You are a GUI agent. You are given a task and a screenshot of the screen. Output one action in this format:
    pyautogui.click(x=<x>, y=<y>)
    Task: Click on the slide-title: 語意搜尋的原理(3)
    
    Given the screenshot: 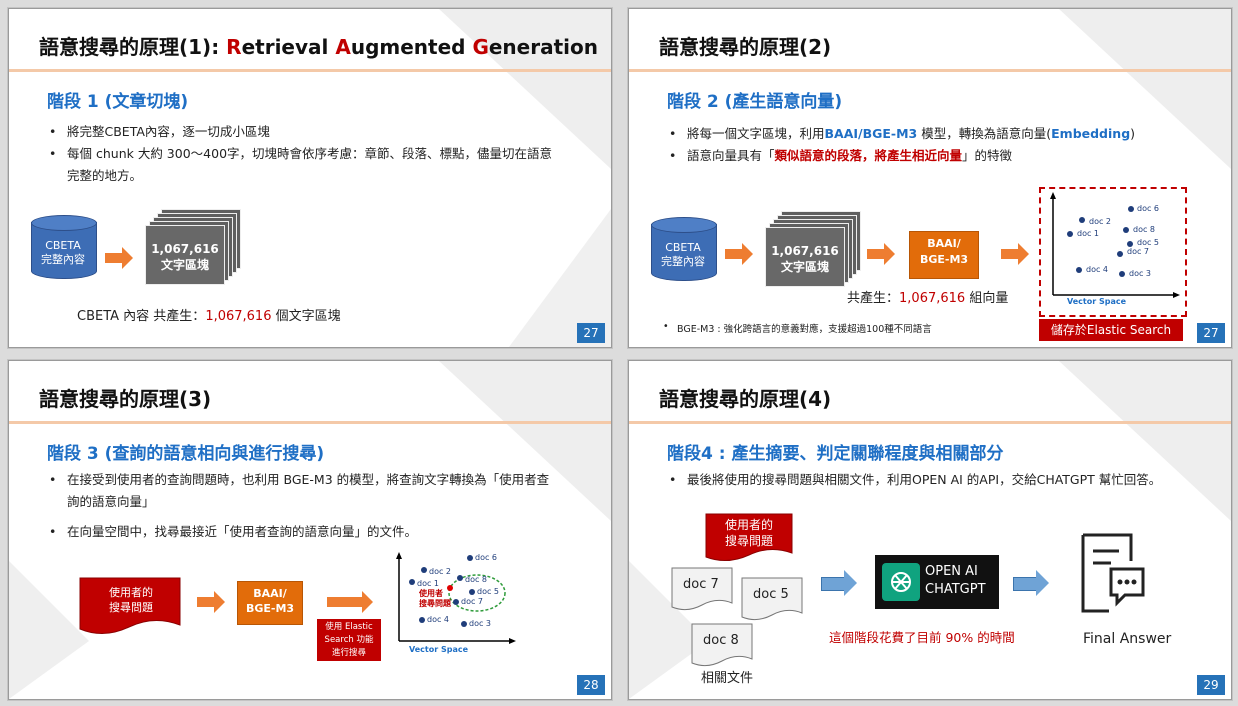 What is the action you would take?
    pyautogui.click(x=125, y=399)
    